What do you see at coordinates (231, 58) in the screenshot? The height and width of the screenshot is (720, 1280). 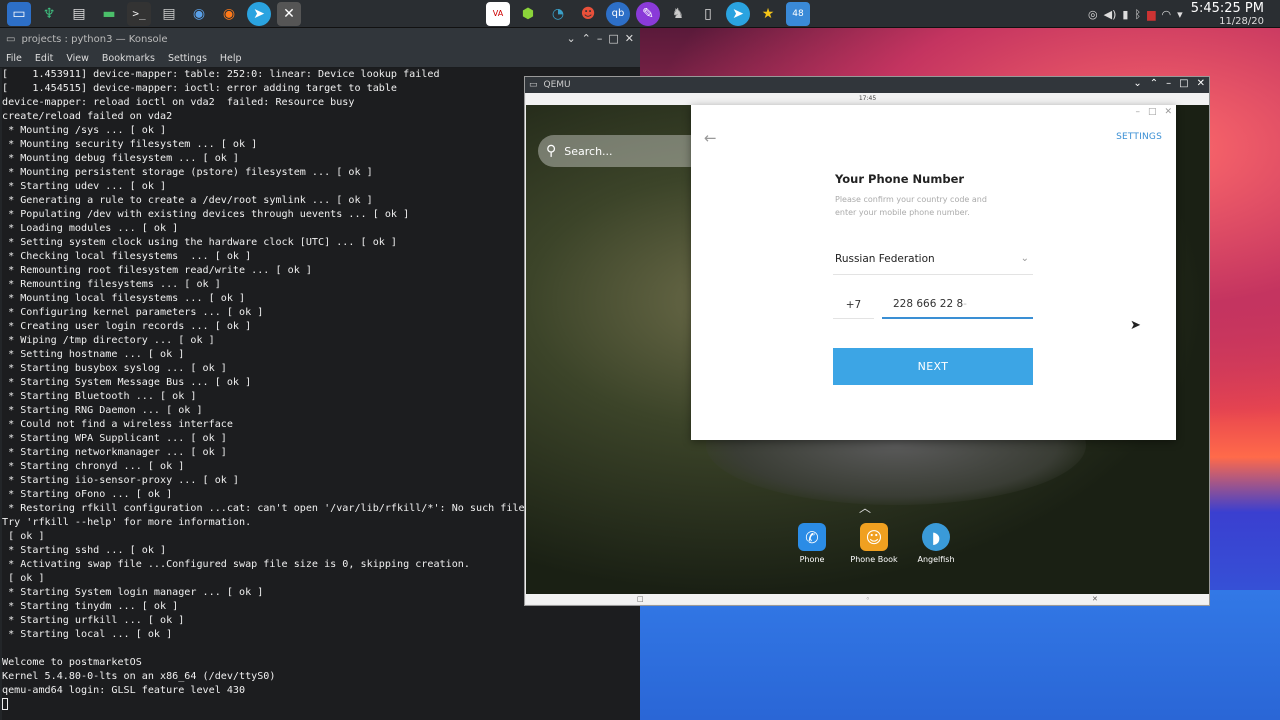 I see `menu-help: Help` at bounding box center [231, 58].